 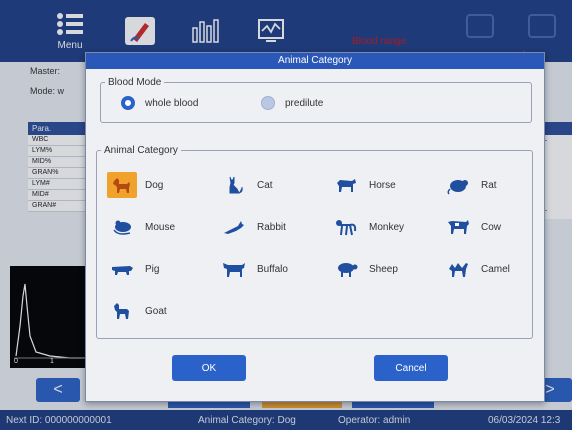 I want to click on animal-option-goat: Goat, so click(x=137, y=311).